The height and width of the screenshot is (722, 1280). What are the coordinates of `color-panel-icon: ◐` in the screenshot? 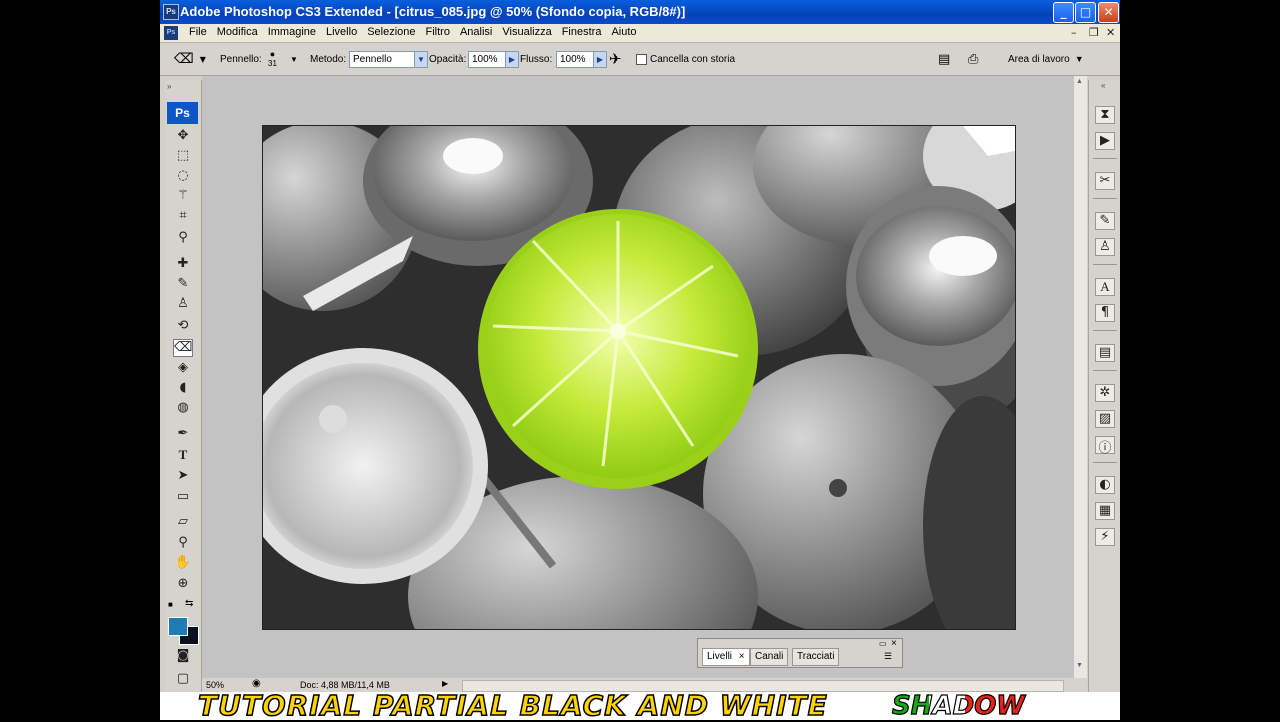 It's located at (1105, 485).